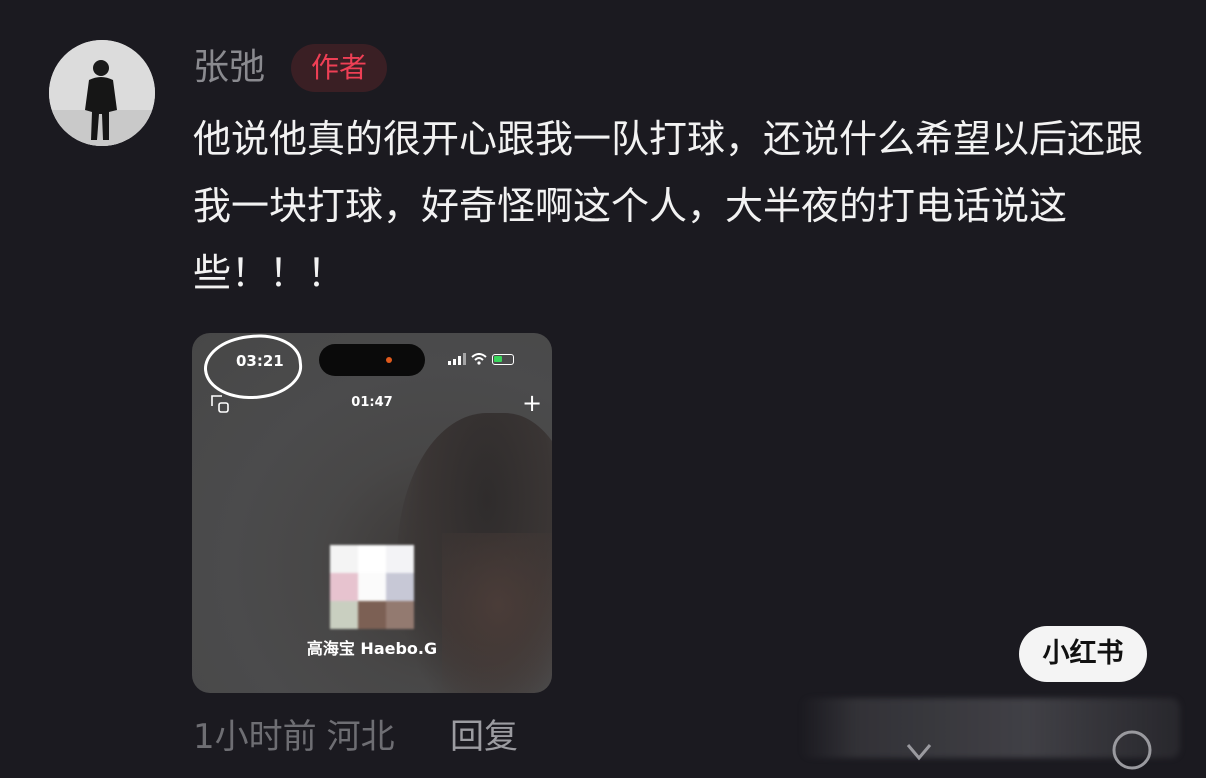  What do you see at coordinates (1083, 654) in the screenshot?
I see `xiaohongshu-logo: 小红书` at bounding box center [1083, 654].